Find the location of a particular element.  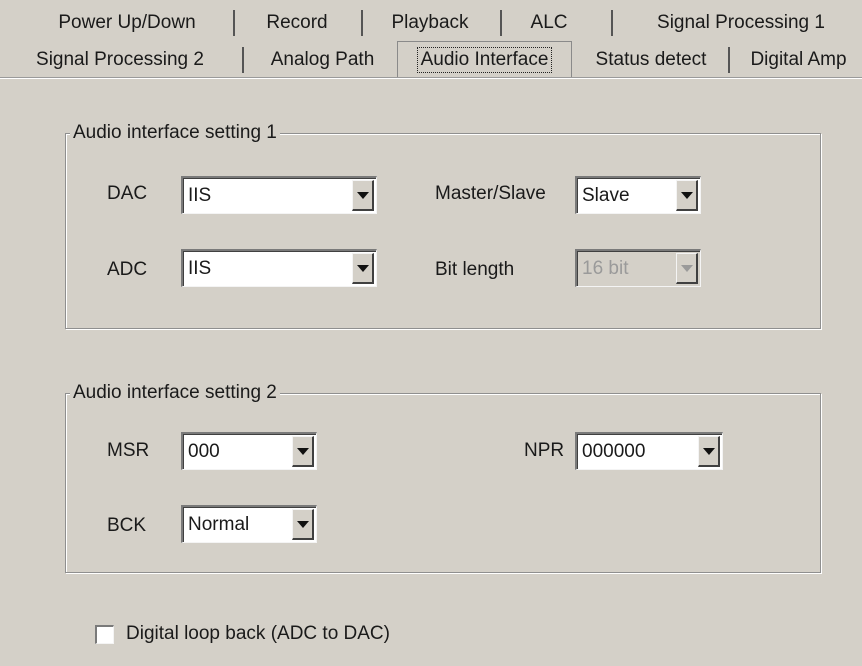

dac-value: IIS is located at coordinates (200, 195).